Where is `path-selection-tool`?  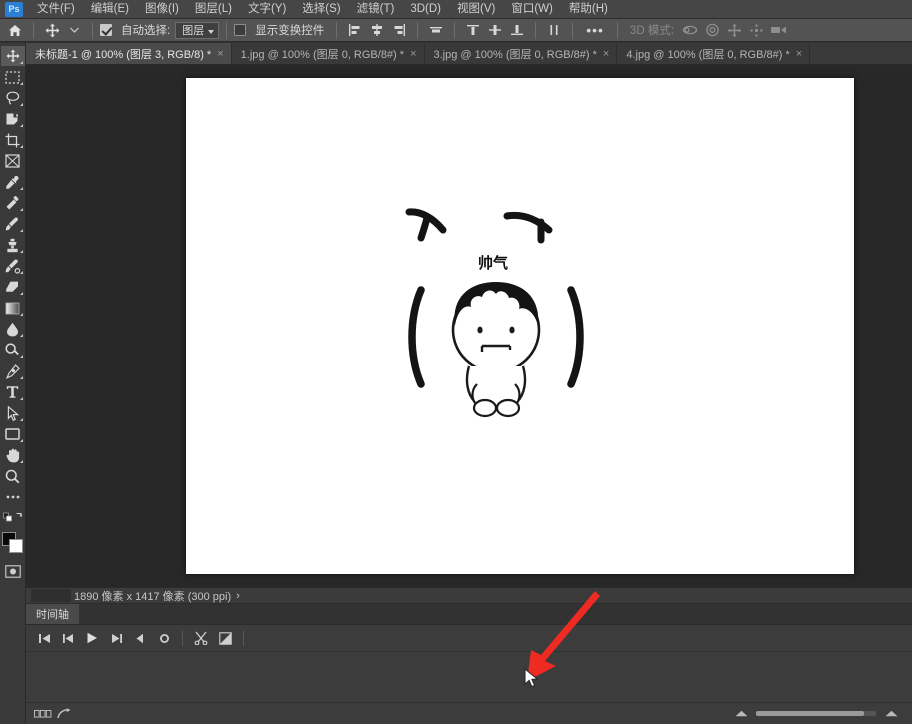 path-selection-tool is located at coordinates (13, 413).